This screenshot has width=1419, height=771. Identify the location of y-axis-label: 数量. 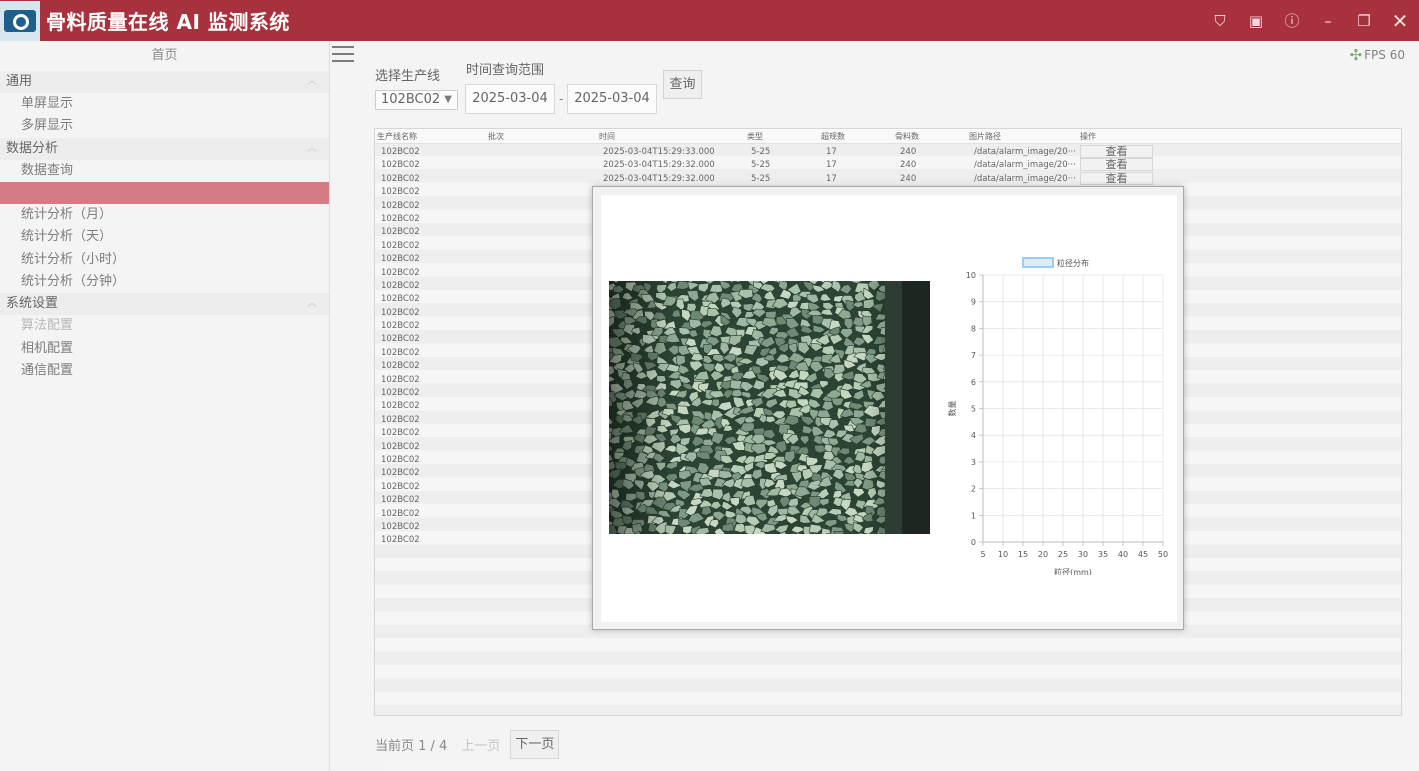
(952, 409).